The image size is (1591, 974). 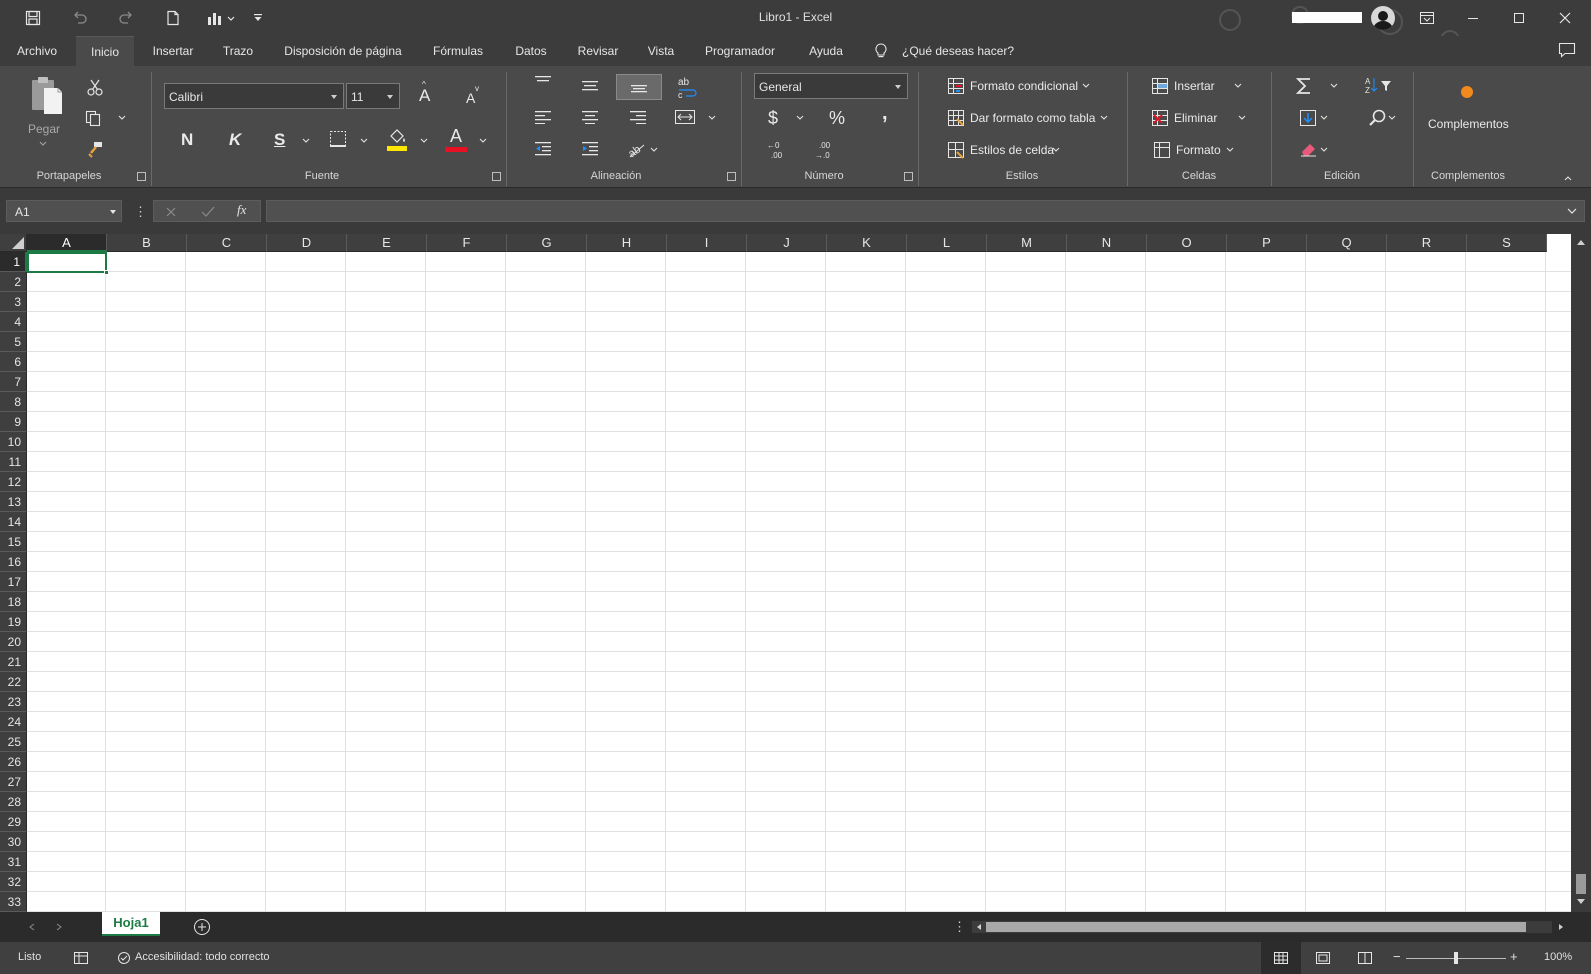 I want to click on tab-formulas: Fórmulas, so click(x=458, y=51).